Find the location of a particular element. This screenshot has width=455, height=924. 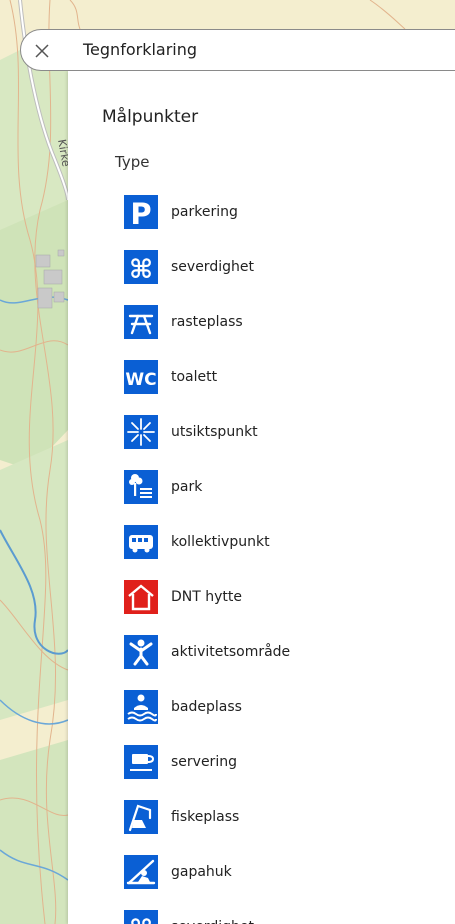

legend-item-label: parkering is located at coordinates (204, 212).